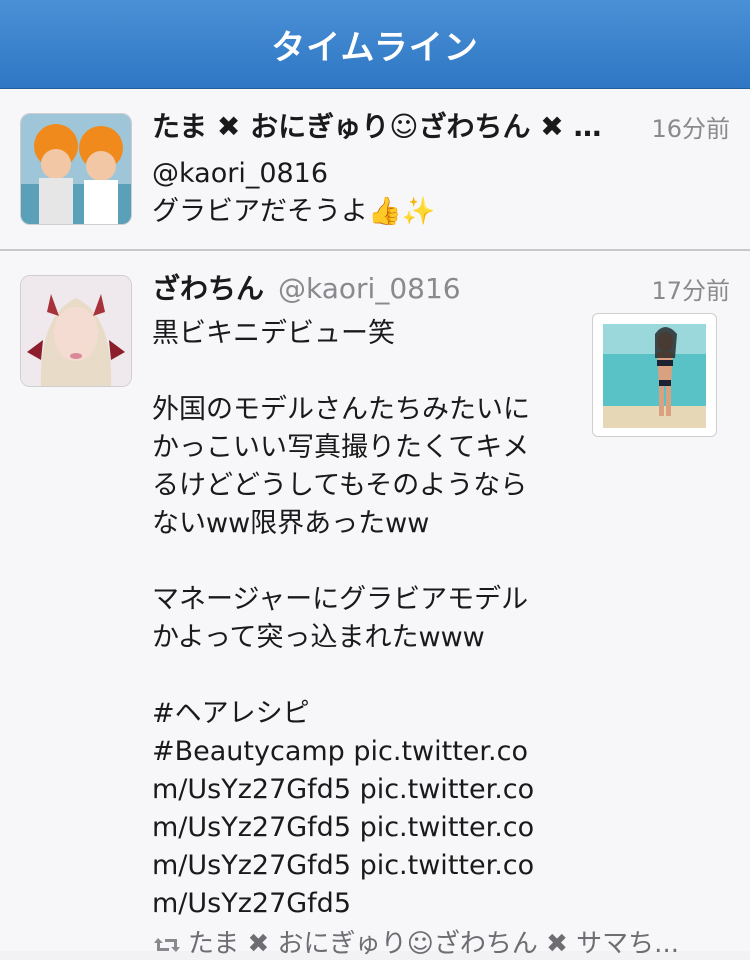  I want to click on two-people-avatar-icon, so click(76, 169).